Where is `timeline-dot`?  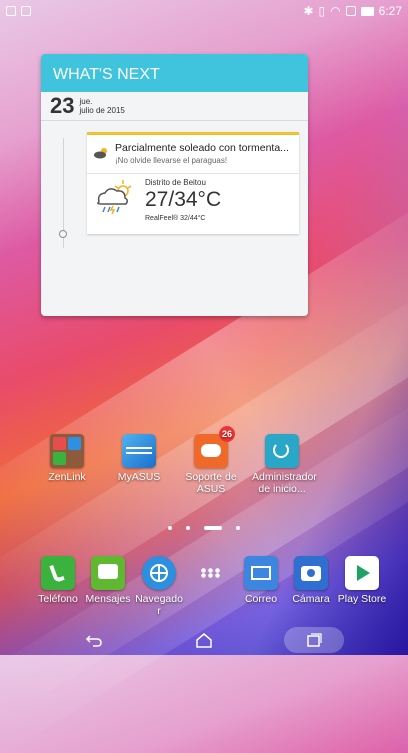 timeline-dot is located at coordinates (63, 234).